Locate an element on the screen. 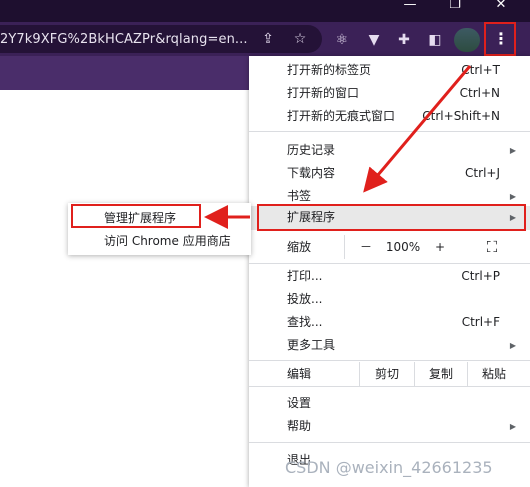 This screenshot has height=487, width=530. watermark-text: CSDN @weixin_42661235 is located at coordinates (389, 467).